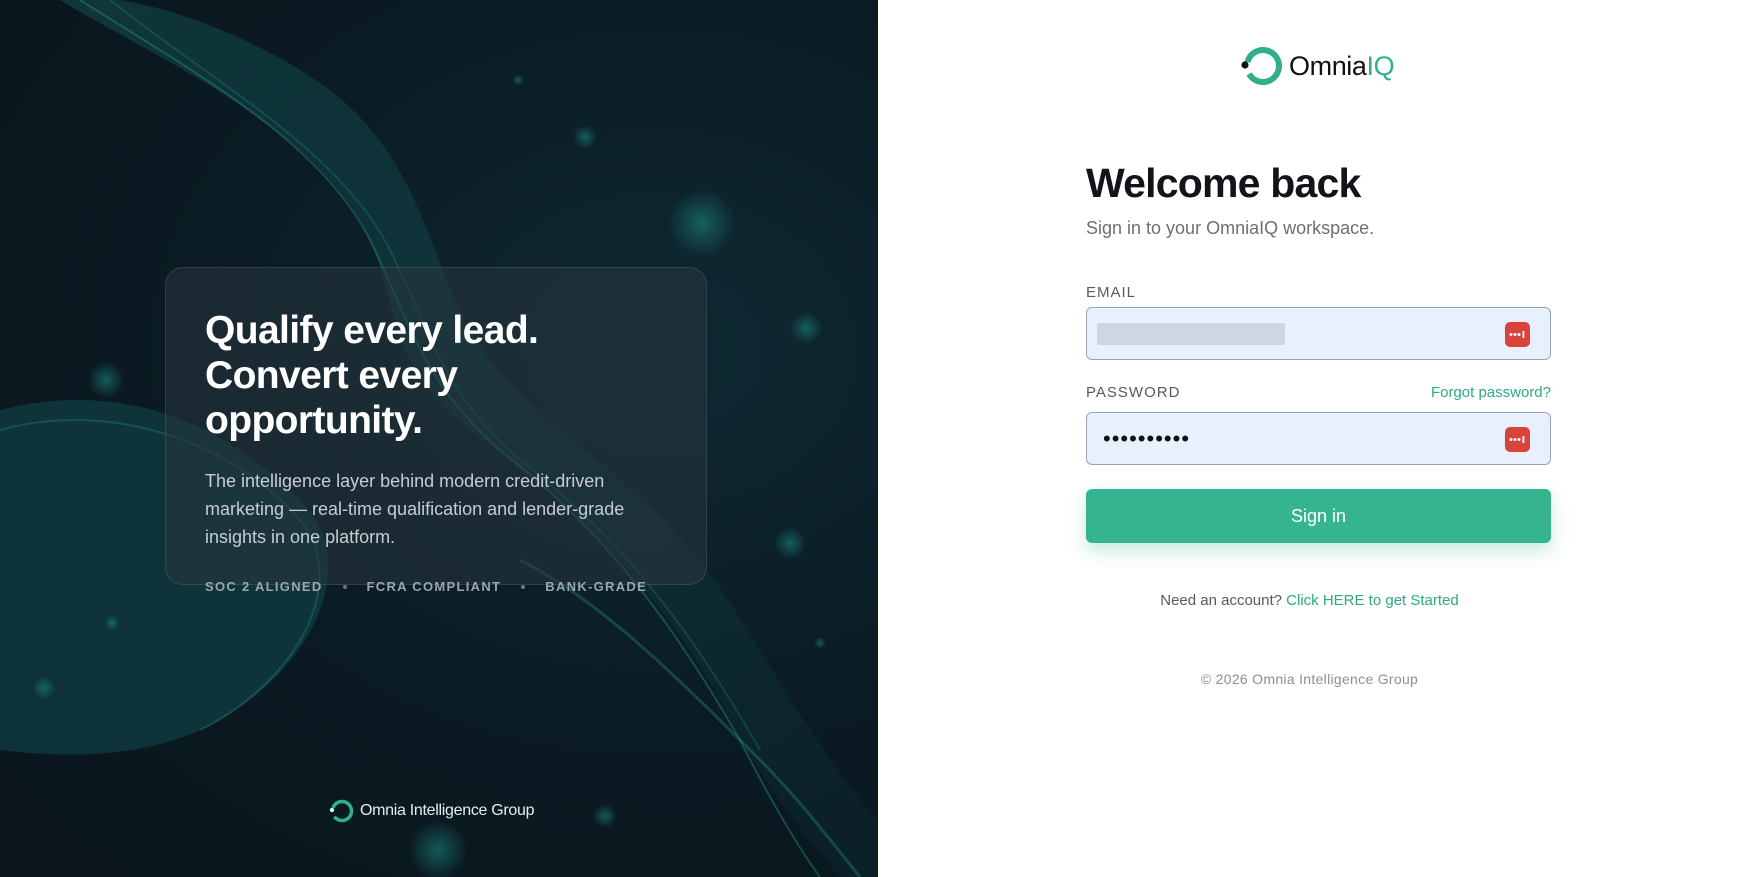 This screenshot has width=1741, height=877. What do you see at coordinates (1111, 292) in the screenshot?
I see `email-label: EMAIL` at bounding box center [1111, 292].